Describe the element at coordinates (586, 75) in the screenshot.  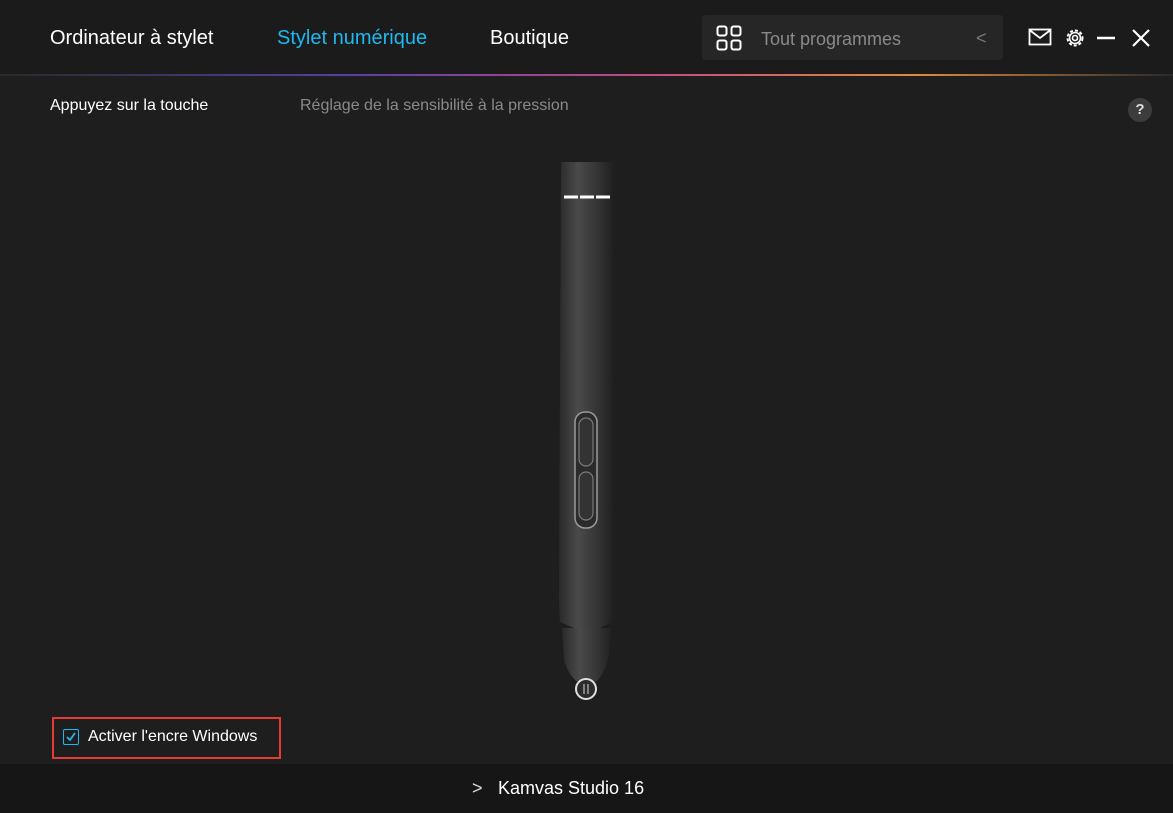
I see `header-divider` at that location.